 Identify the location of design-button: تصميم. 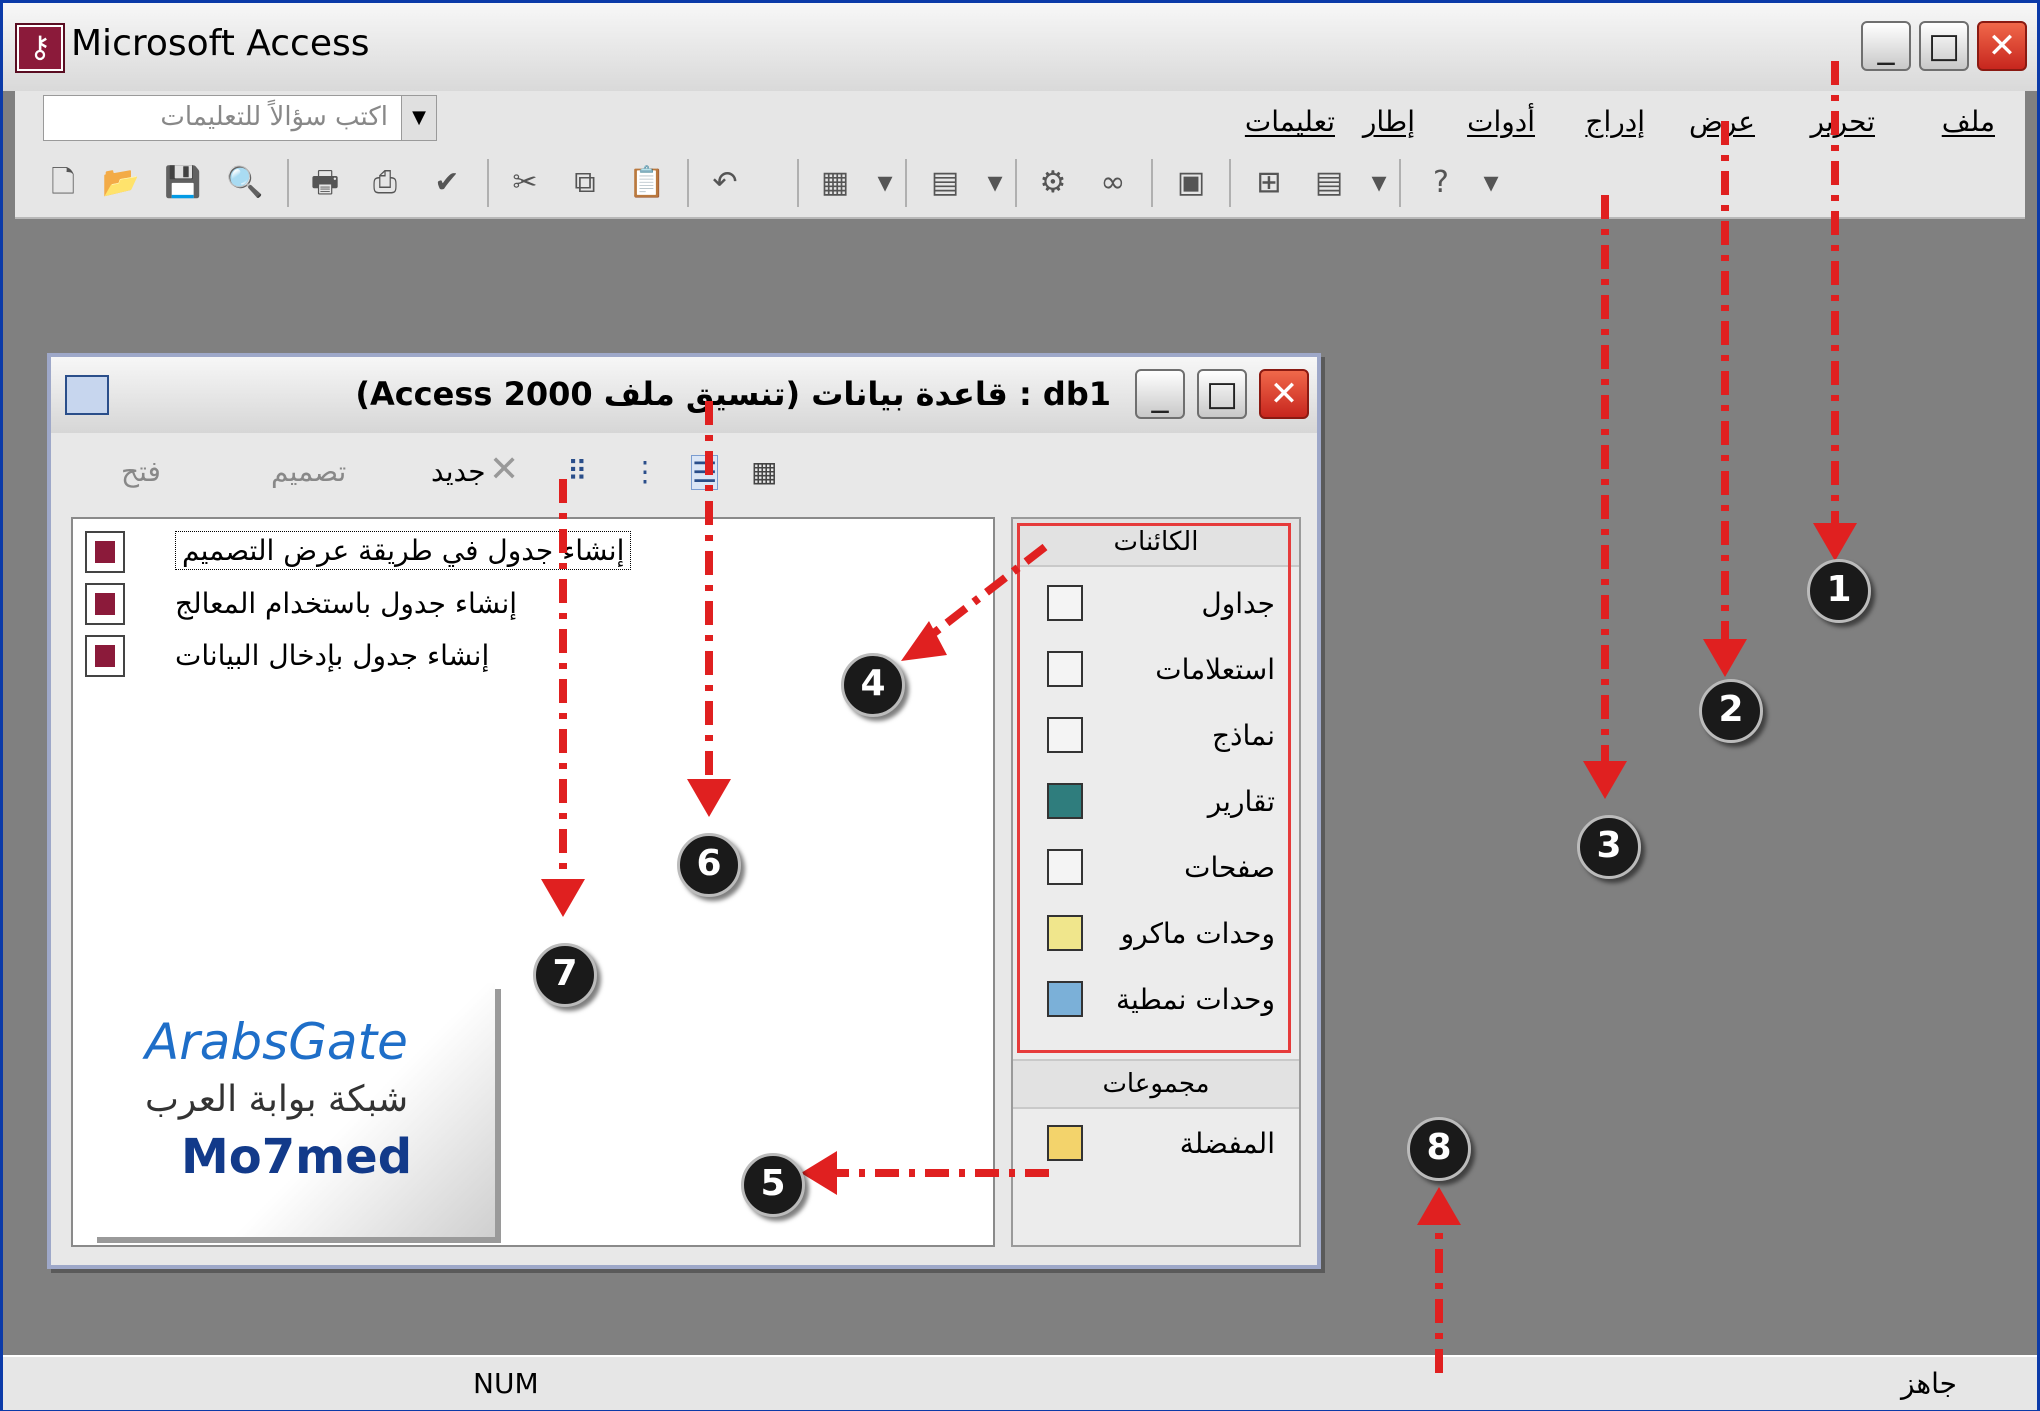
(308, 471).